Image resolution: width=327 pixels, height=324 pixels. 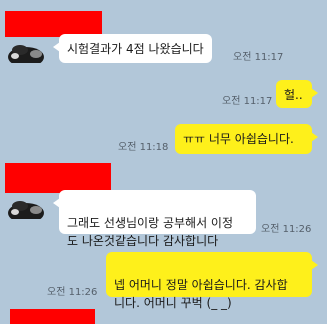 I want to click on message-bubble-outgoing: ㅠㅠ 너무 아쉽습니다., so click(x=246, y=139).